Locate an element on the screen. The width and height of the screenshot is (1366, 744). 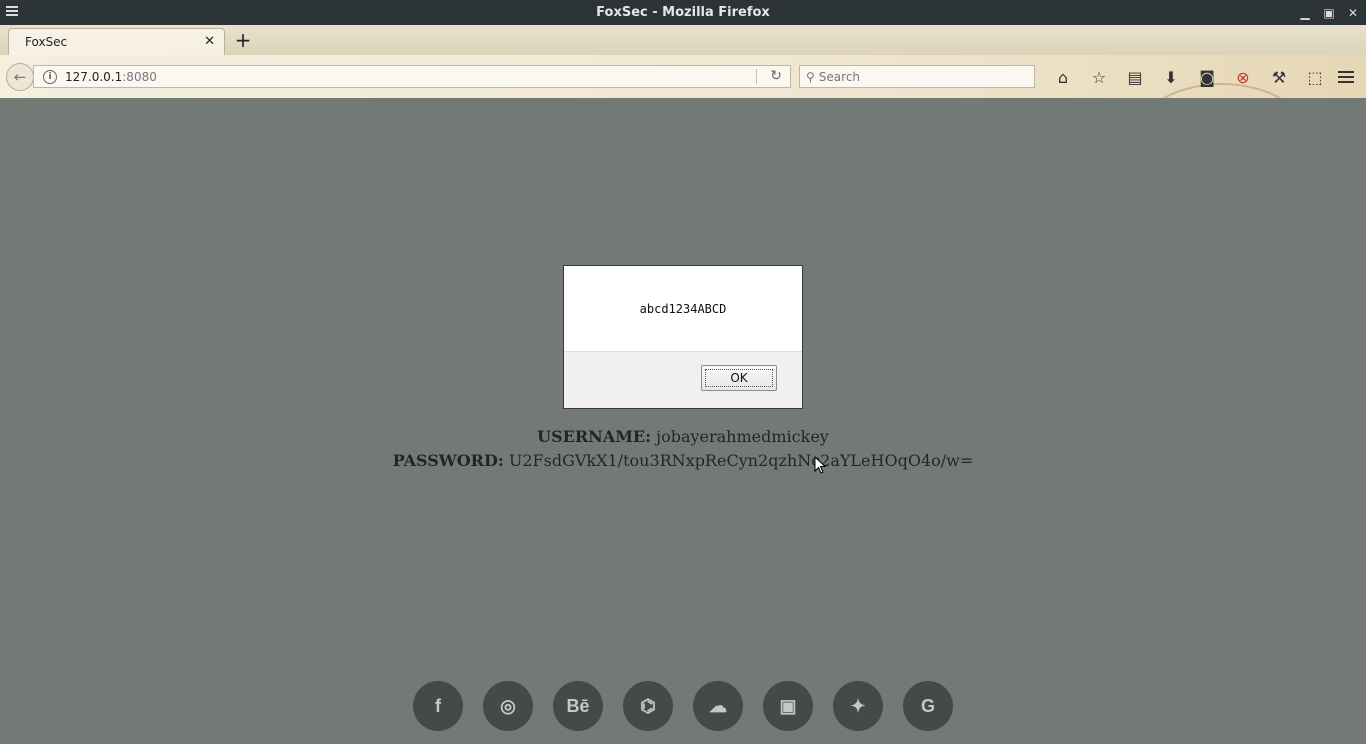
mouse-cursor-icon is located at coordinates (820, 465).